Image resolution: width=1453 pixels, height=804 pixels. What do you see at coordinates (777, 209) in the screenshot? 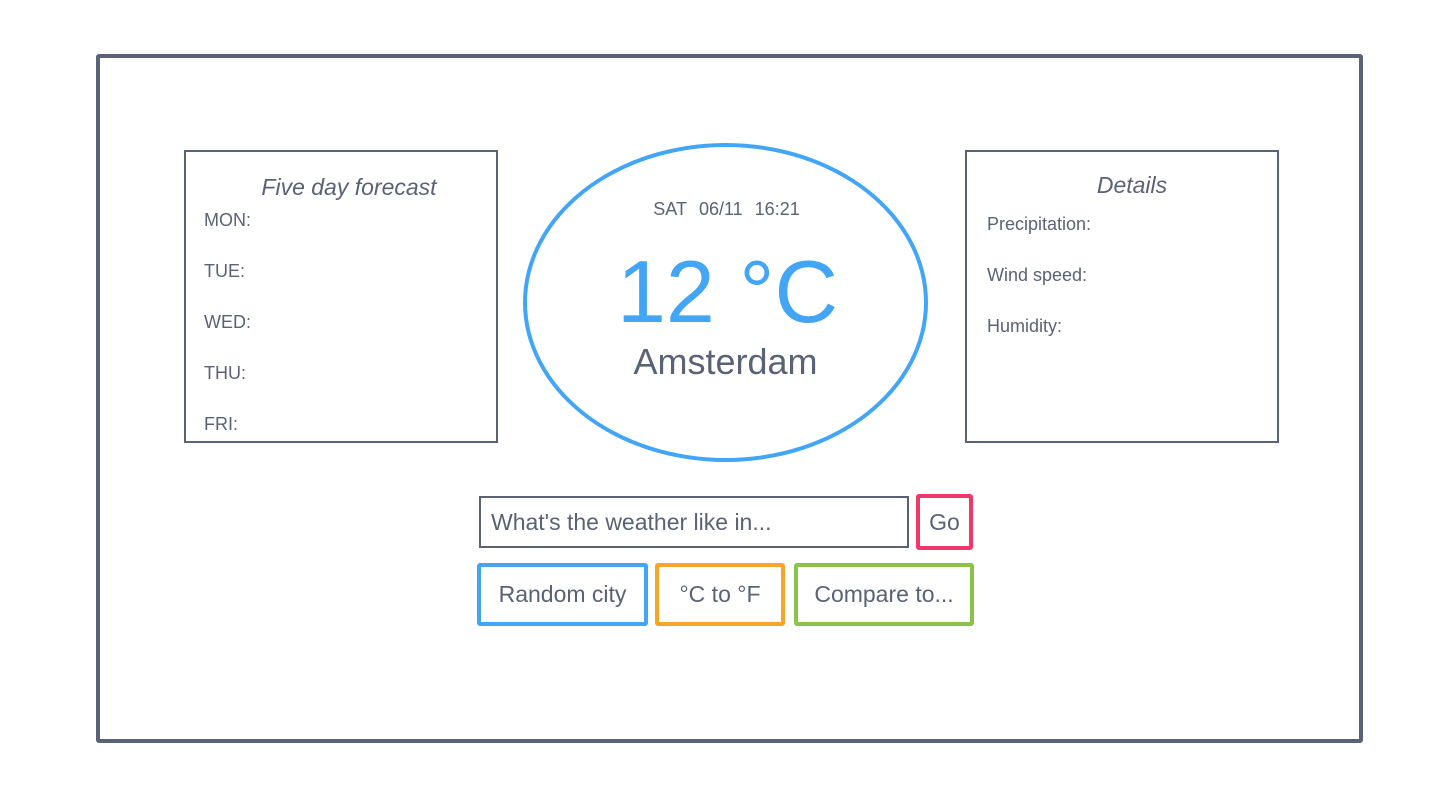
I see `current-time: 16:21` at bounding box center [777, 209].